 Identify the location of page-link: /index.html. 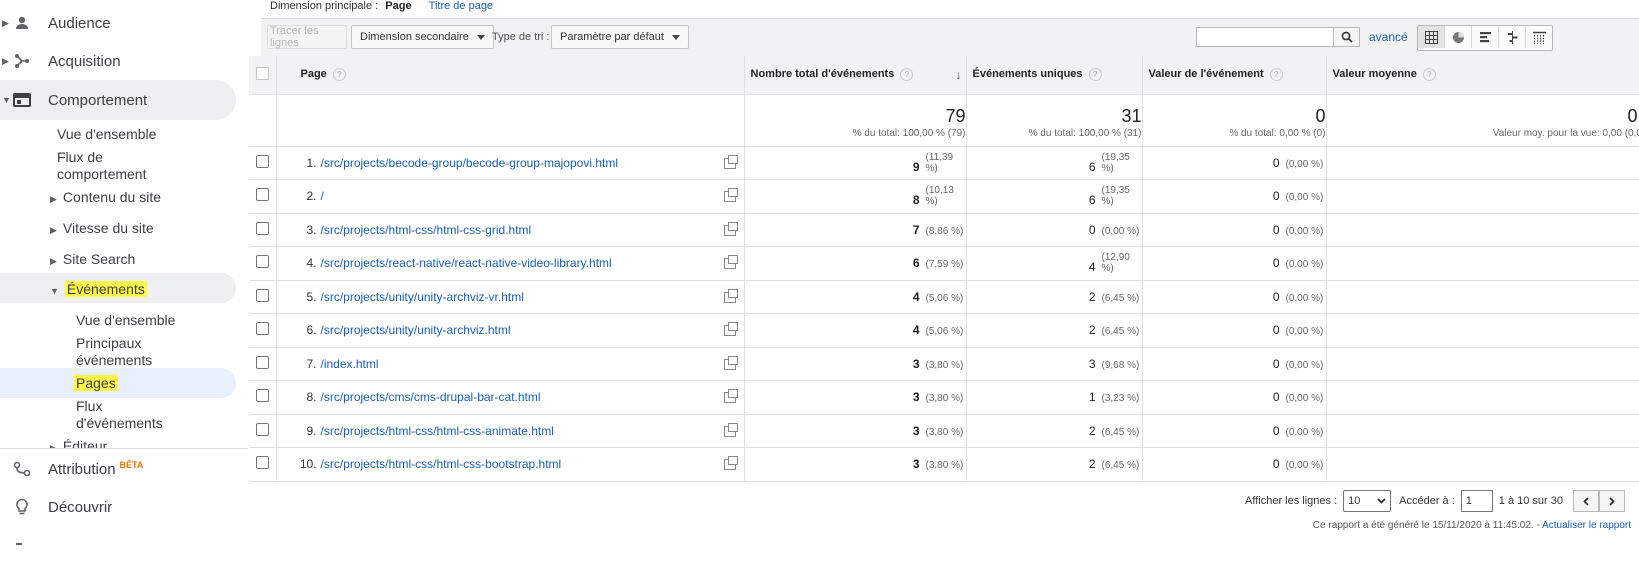
(350, 364).